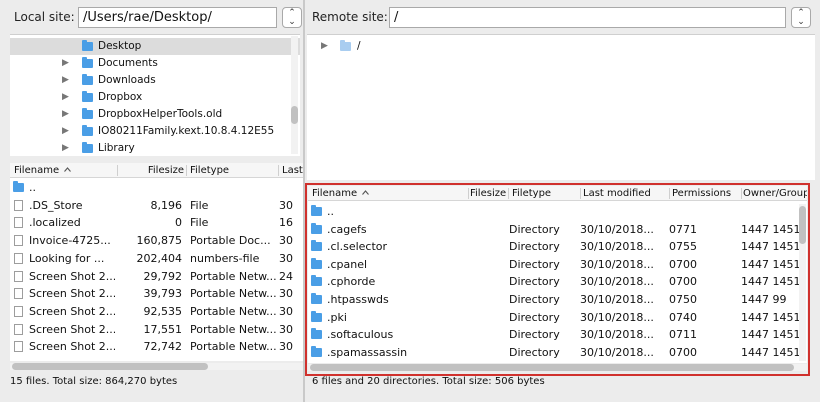 The image size is (820, 402). What do you see at coordinates (706, 193) in the screenshot?
I see `remote-col-permissions: Permissions` at bounding box center [706, 193].